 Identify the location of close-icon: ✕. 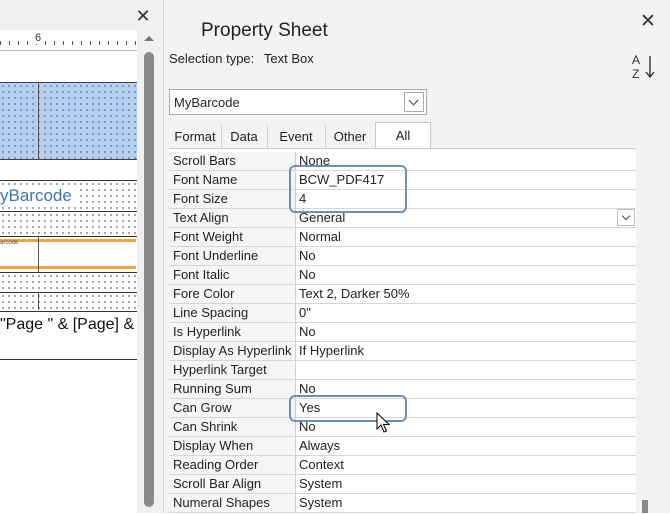
(648, 22).